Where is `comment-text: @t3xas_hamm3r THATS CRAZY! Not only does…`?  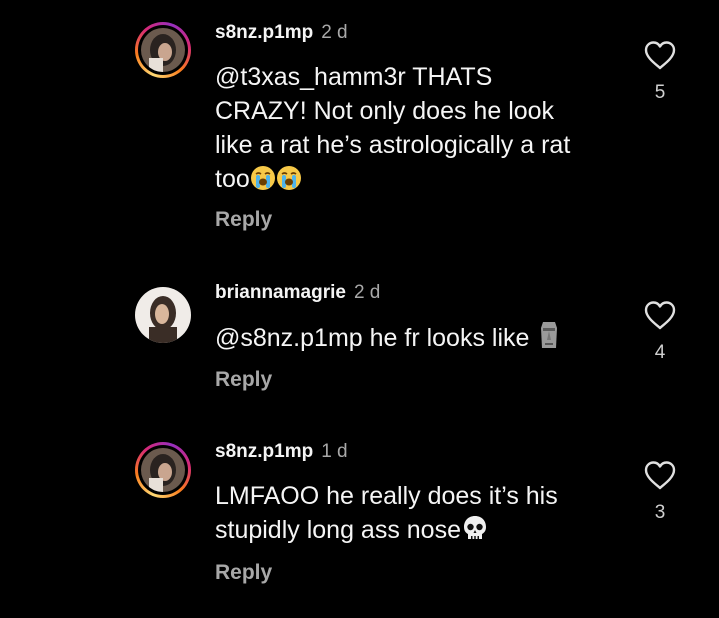
comment-text: @t3xas_hamm3r THATS CRAZY! Not only does… is located at coordinates (415, 130).